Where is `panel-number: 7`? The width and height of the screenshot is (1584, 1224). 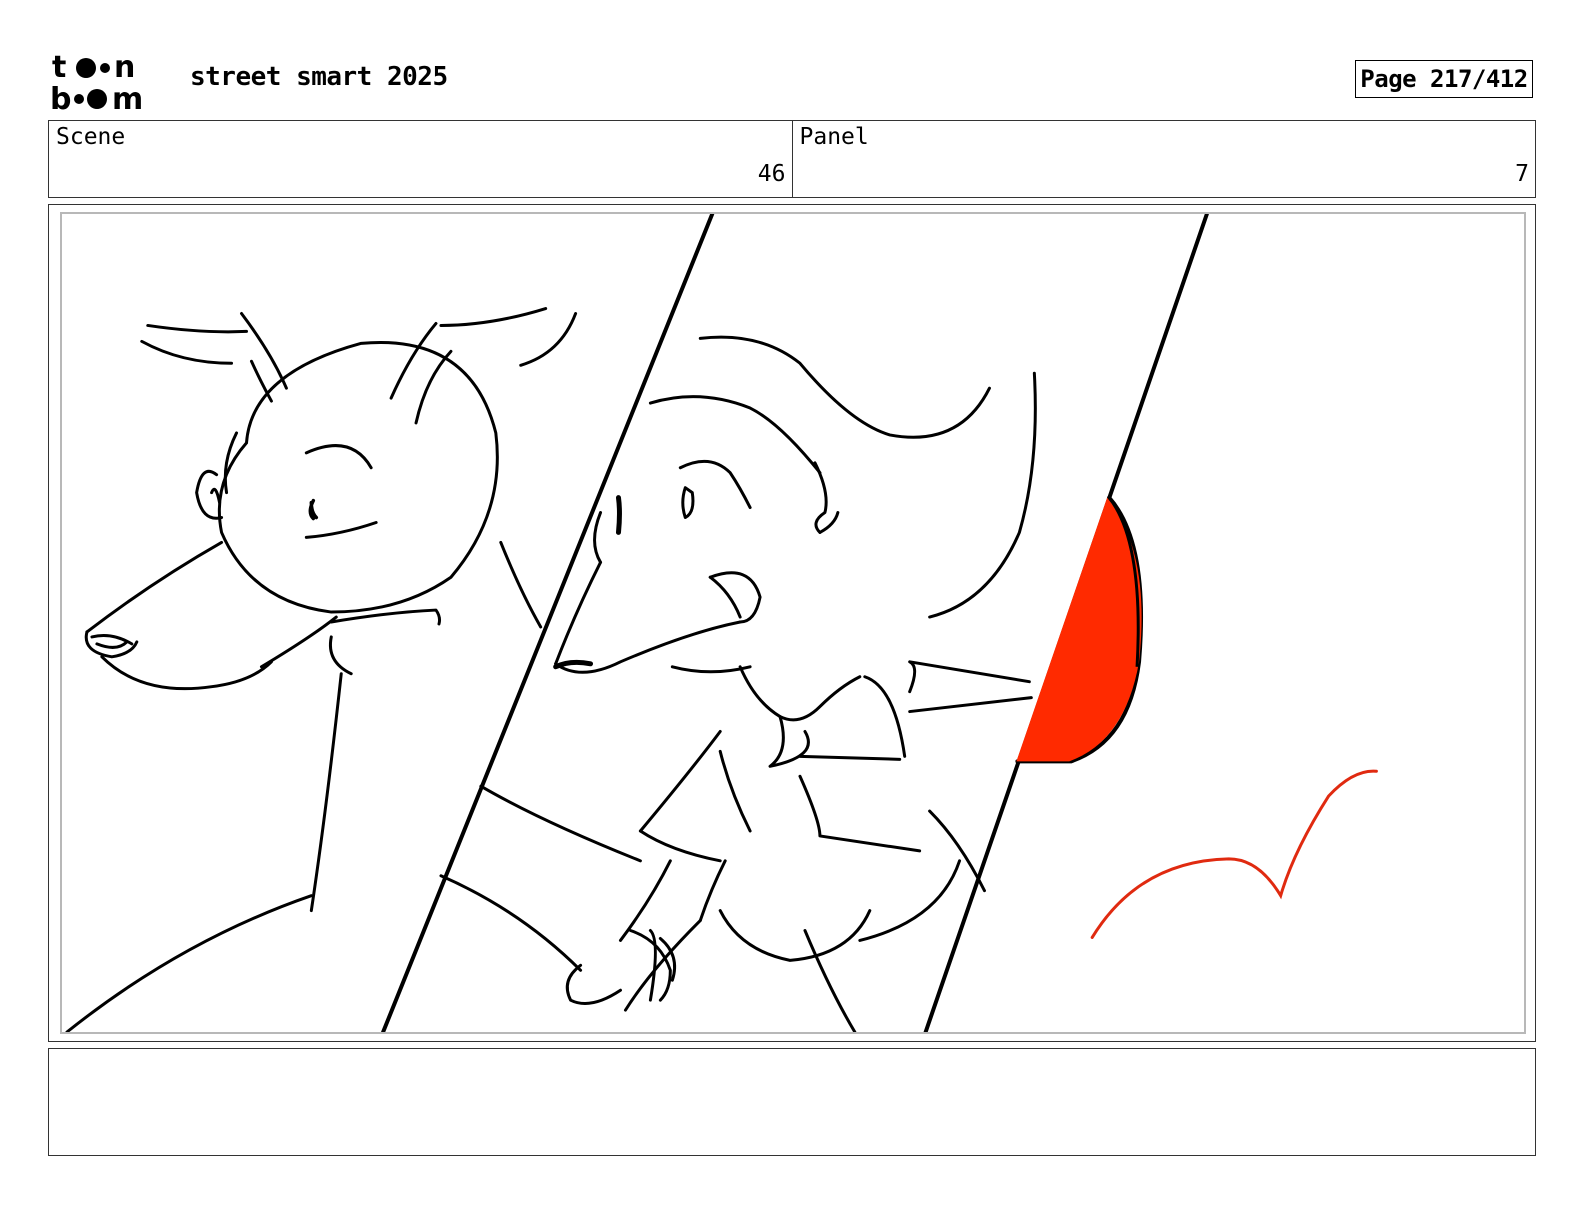
panel-number: 7 is located at coordinates (1522, 174).